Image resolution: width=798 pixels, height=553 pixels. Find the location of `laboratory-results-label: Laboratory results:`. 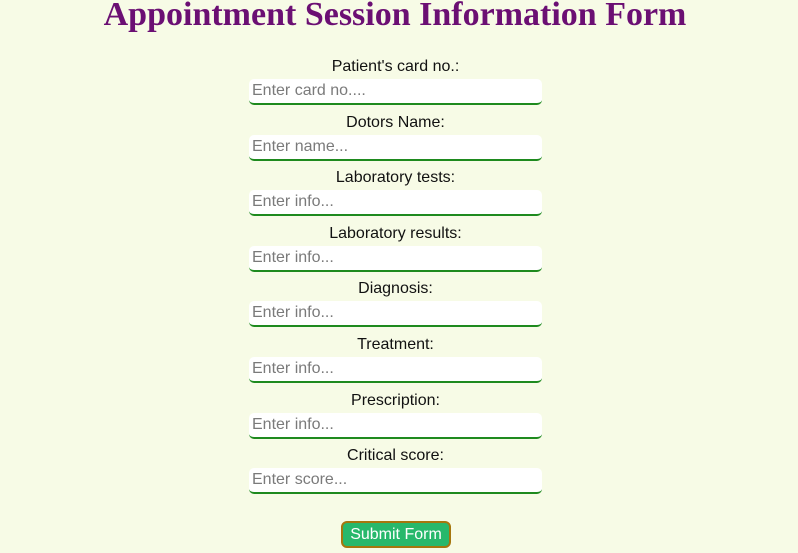

laboratory-results-label: Laboratory results: is located at coordinates (395, 233).